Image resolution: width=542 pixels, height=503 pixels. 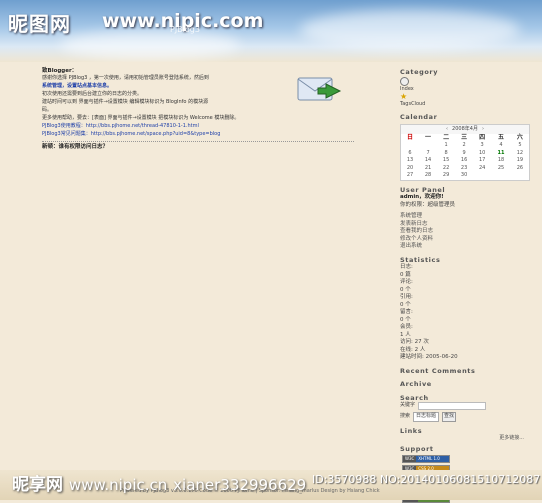 What do you see at coordinates (446, 161) in the screenshot?
I see `calendar-day: 15` at bounding box center [446, 161].